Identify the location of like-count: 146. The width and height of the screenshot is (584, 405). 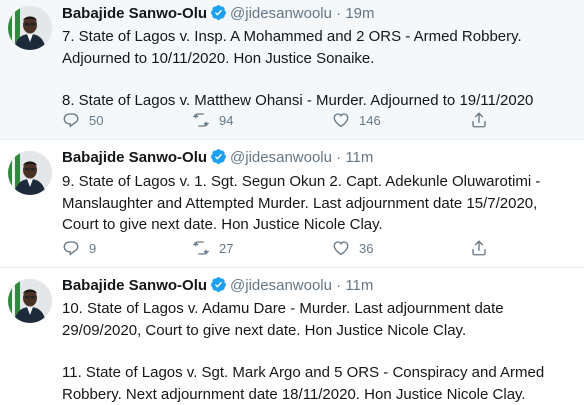
(370, 120).